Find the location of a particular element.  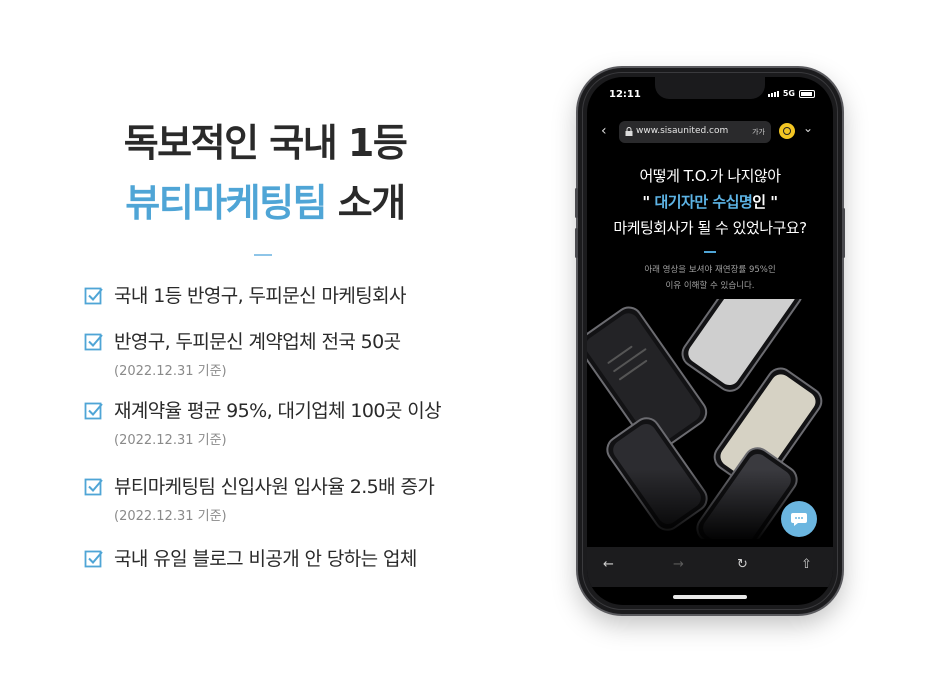

battery-icon is located at coordinates (807, 93).